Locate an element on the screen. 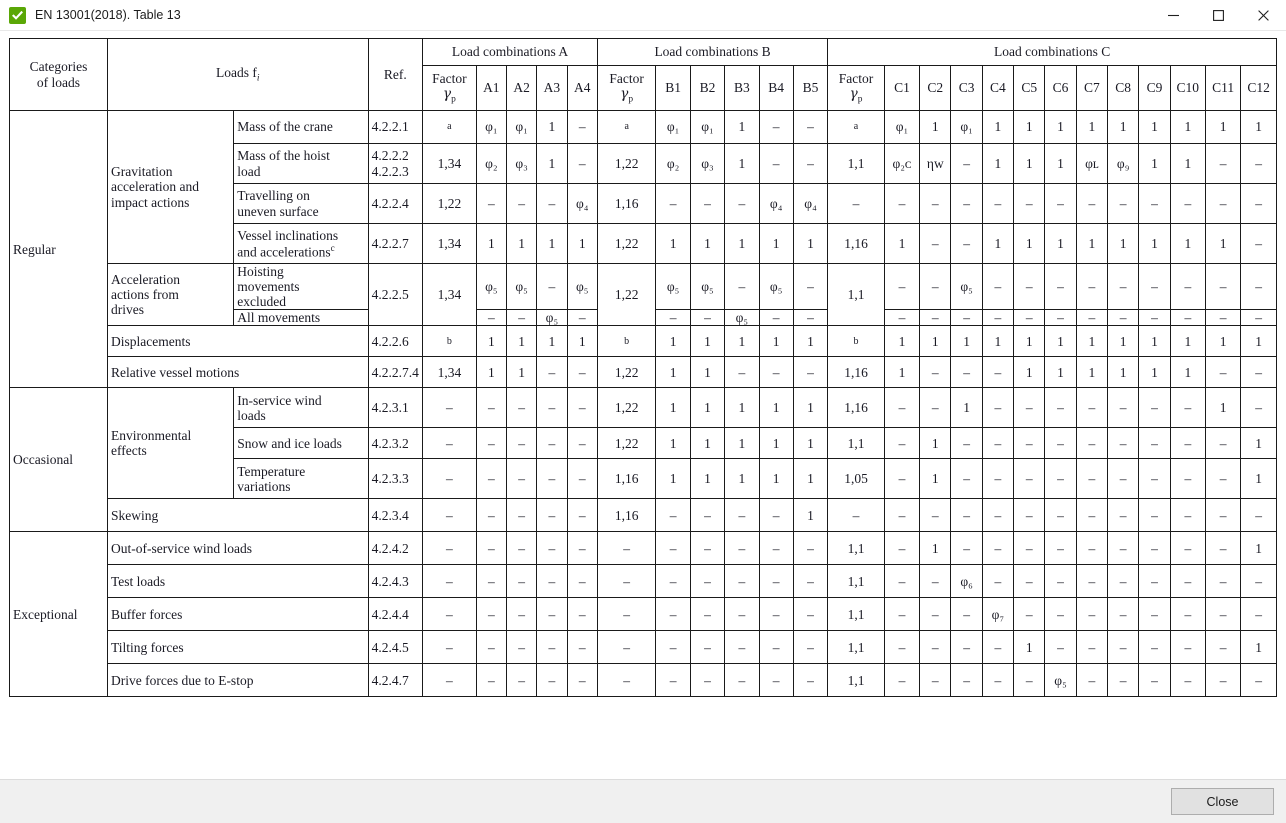  cell-b1: 1 is located at coordinates (673, 408).